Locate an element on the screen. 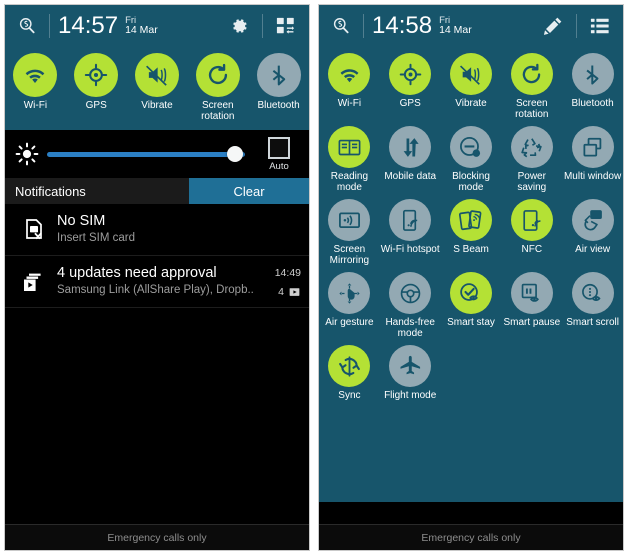  auto-brightness-checkbox is located at coordinates (279, 147).